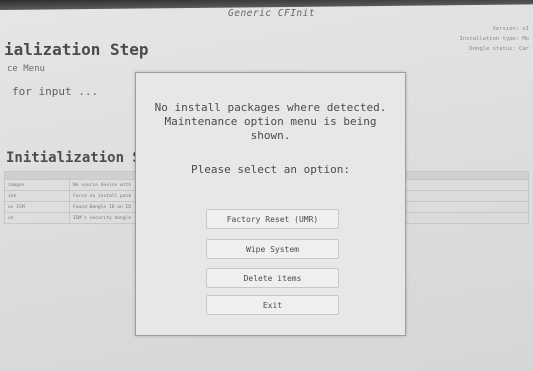 This screenshot has width=533, height=371. I want to click on installation-type-label: Installation type: Mo, so click(494, 39).